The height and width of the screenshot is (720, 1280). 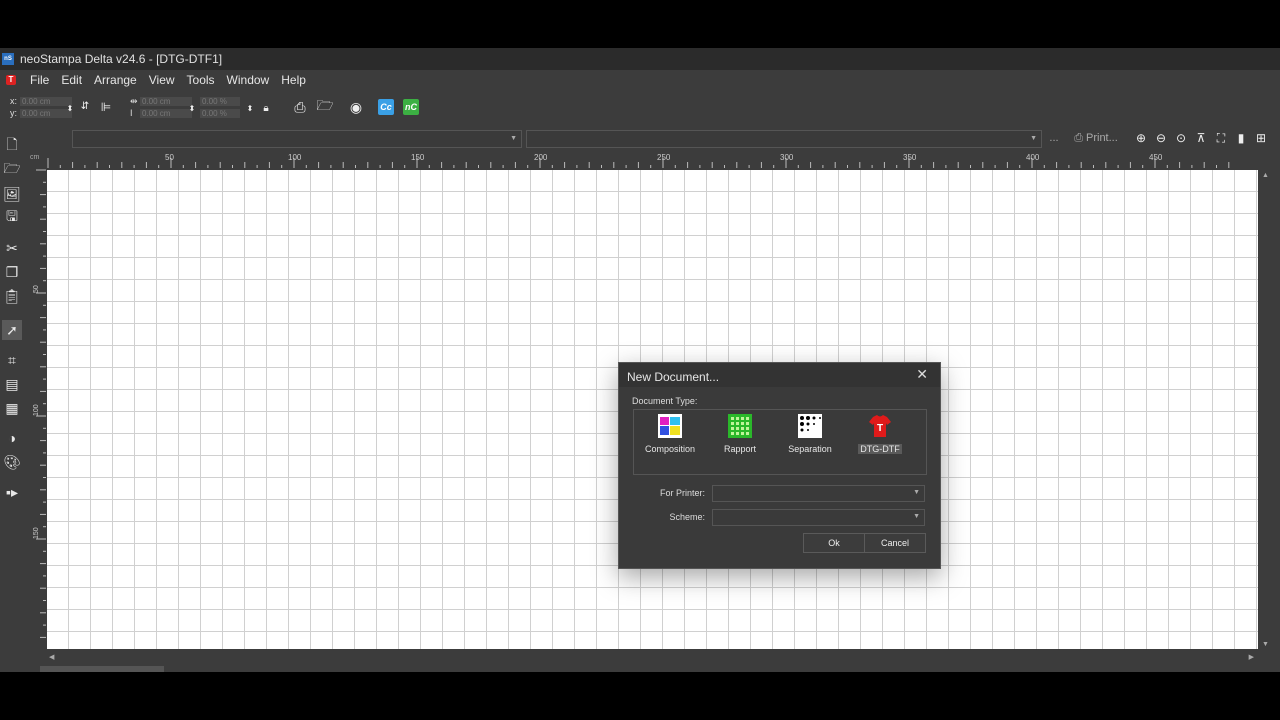 I want to click on menu-edit: Edit, so click(x=71, y=80).